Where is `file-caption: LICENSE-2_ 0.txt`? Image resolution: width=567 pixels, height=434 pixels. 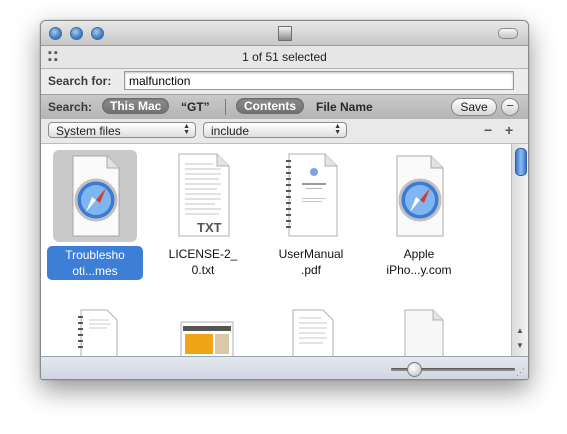 file-caption: LICENSE-2_ 0.txt is located at coordinates (203, 262).